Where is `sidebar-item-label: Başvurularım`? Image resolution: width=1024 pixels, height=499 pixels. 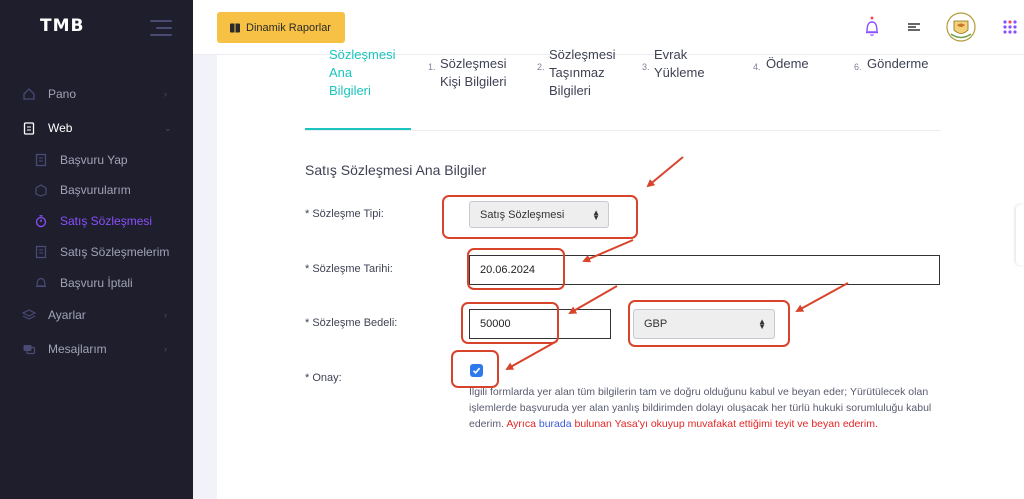
sidebar-item-label: Başvurularım is located at coordinates (95, 190).